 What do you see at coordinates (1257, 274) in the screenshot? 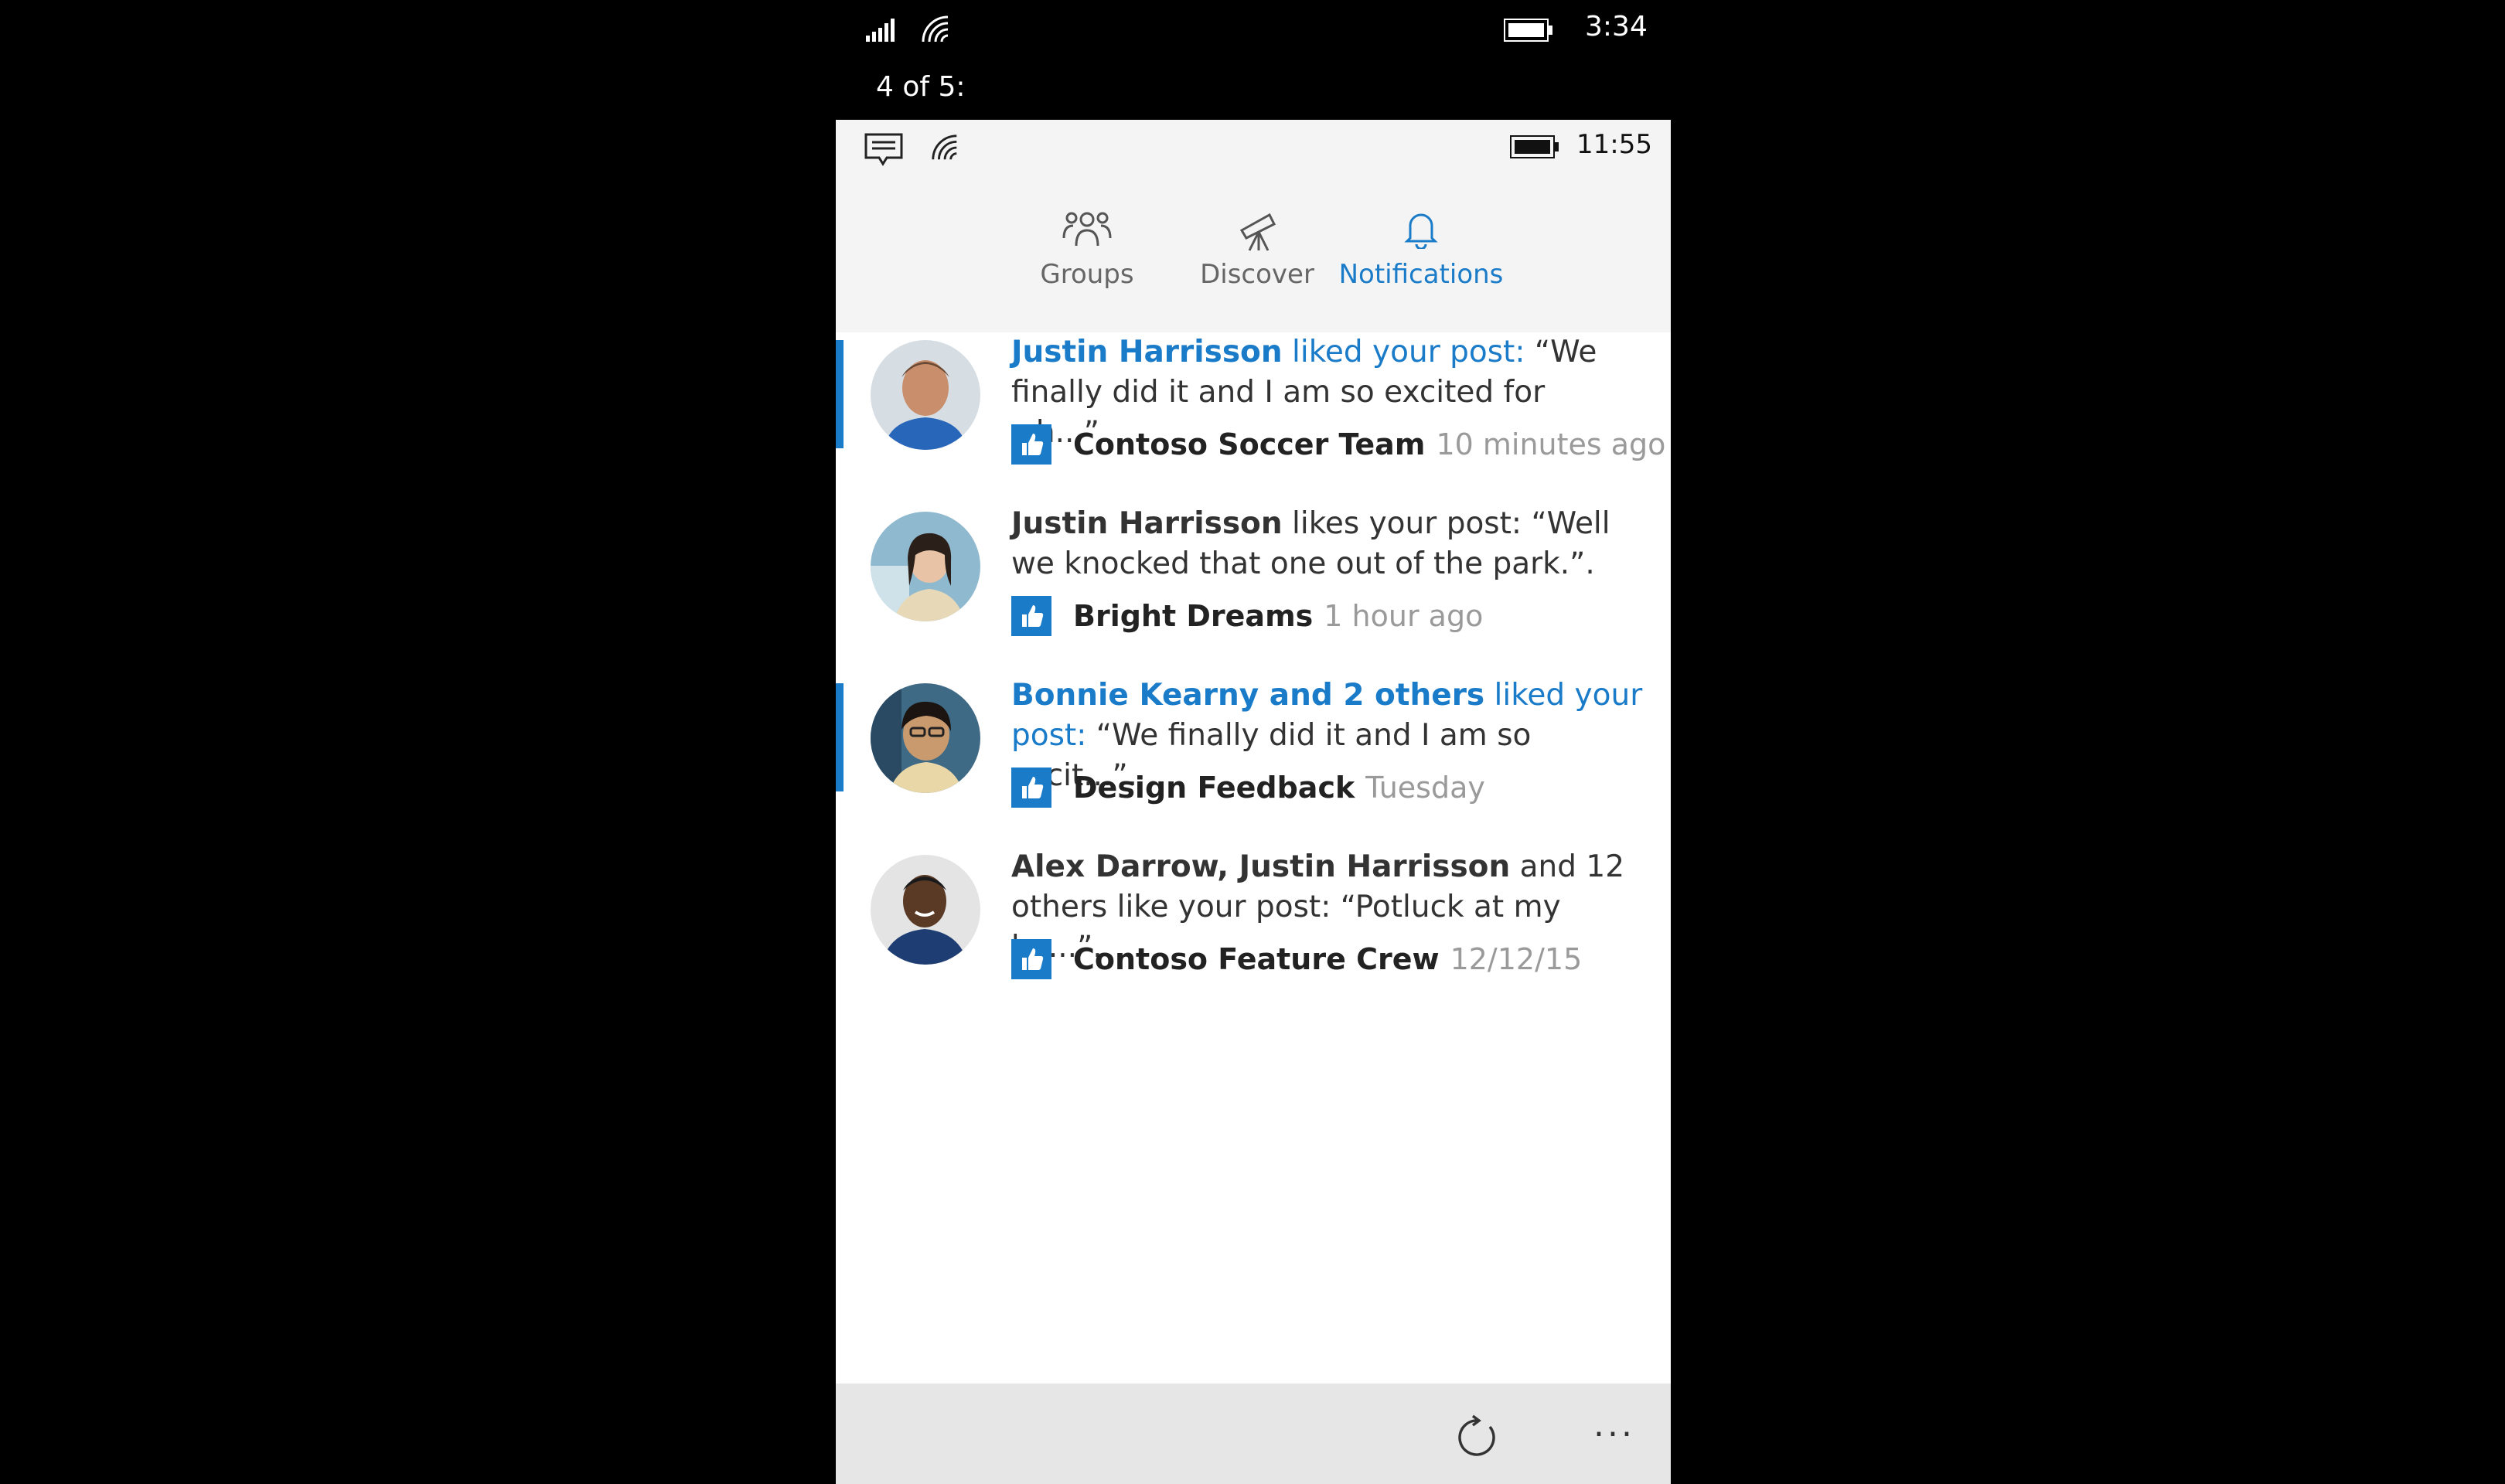
I see `tab-label: Discover` at bounding box center [1257, 274].